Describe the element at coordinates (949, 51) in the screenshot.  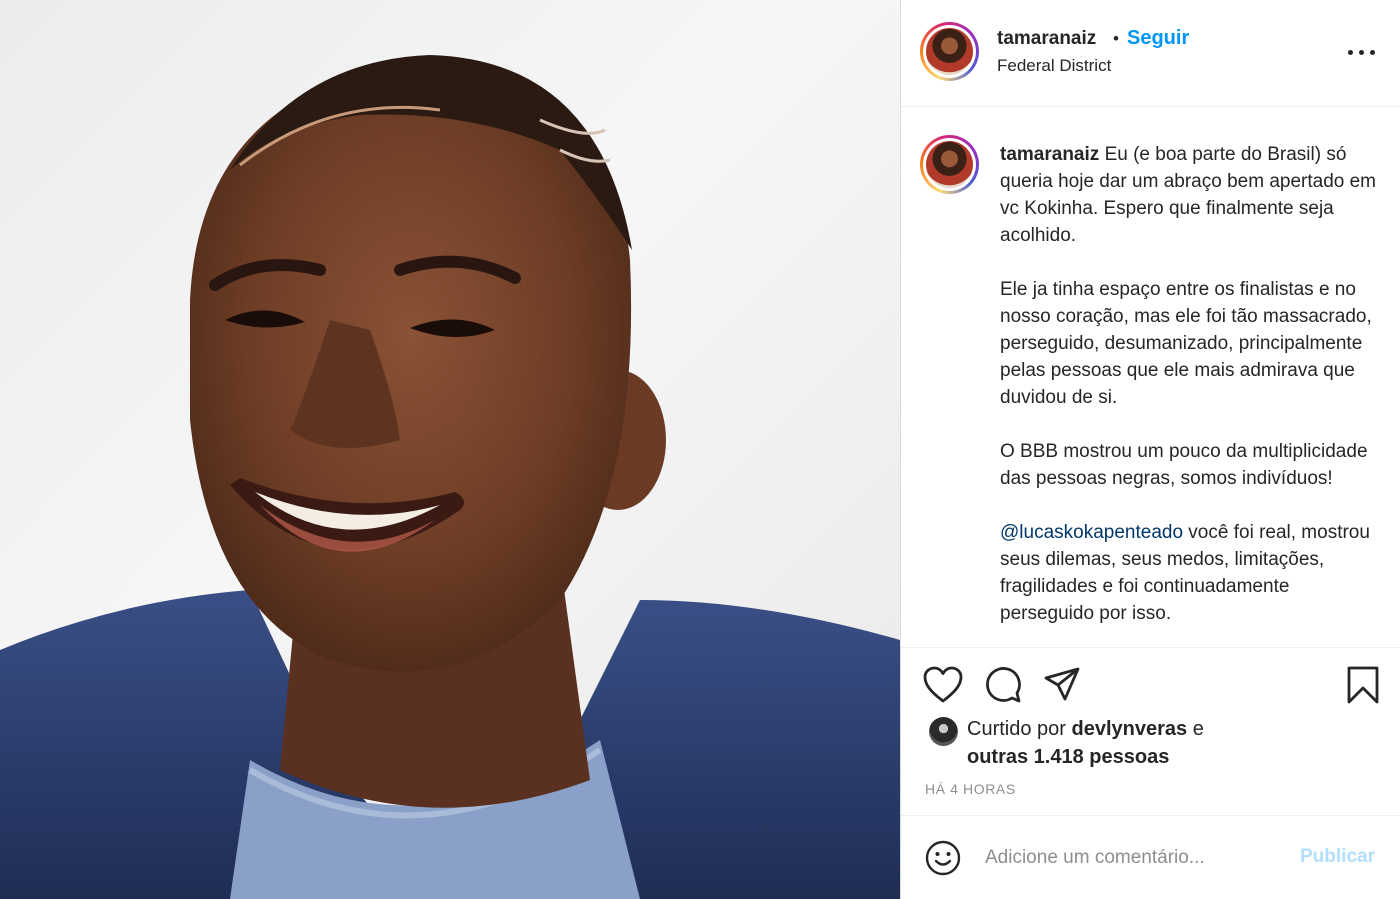
I see `author-avatar` at that location.